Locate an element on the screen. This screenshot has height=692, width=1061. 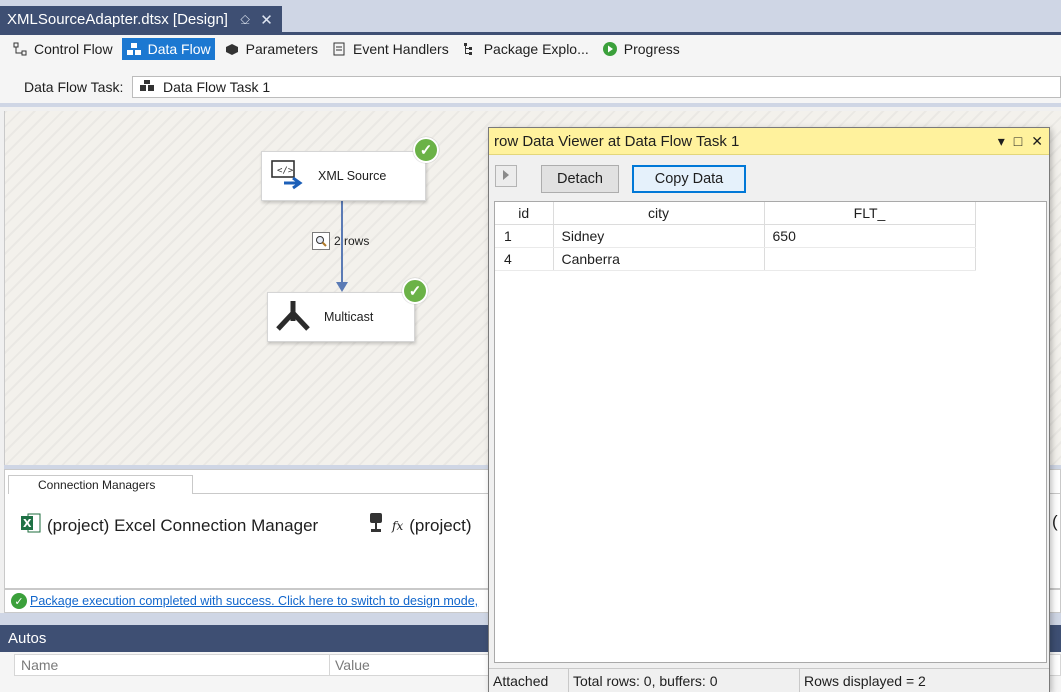
tab-event-handlers: Event Handlers is located at coordinates (390, 49).